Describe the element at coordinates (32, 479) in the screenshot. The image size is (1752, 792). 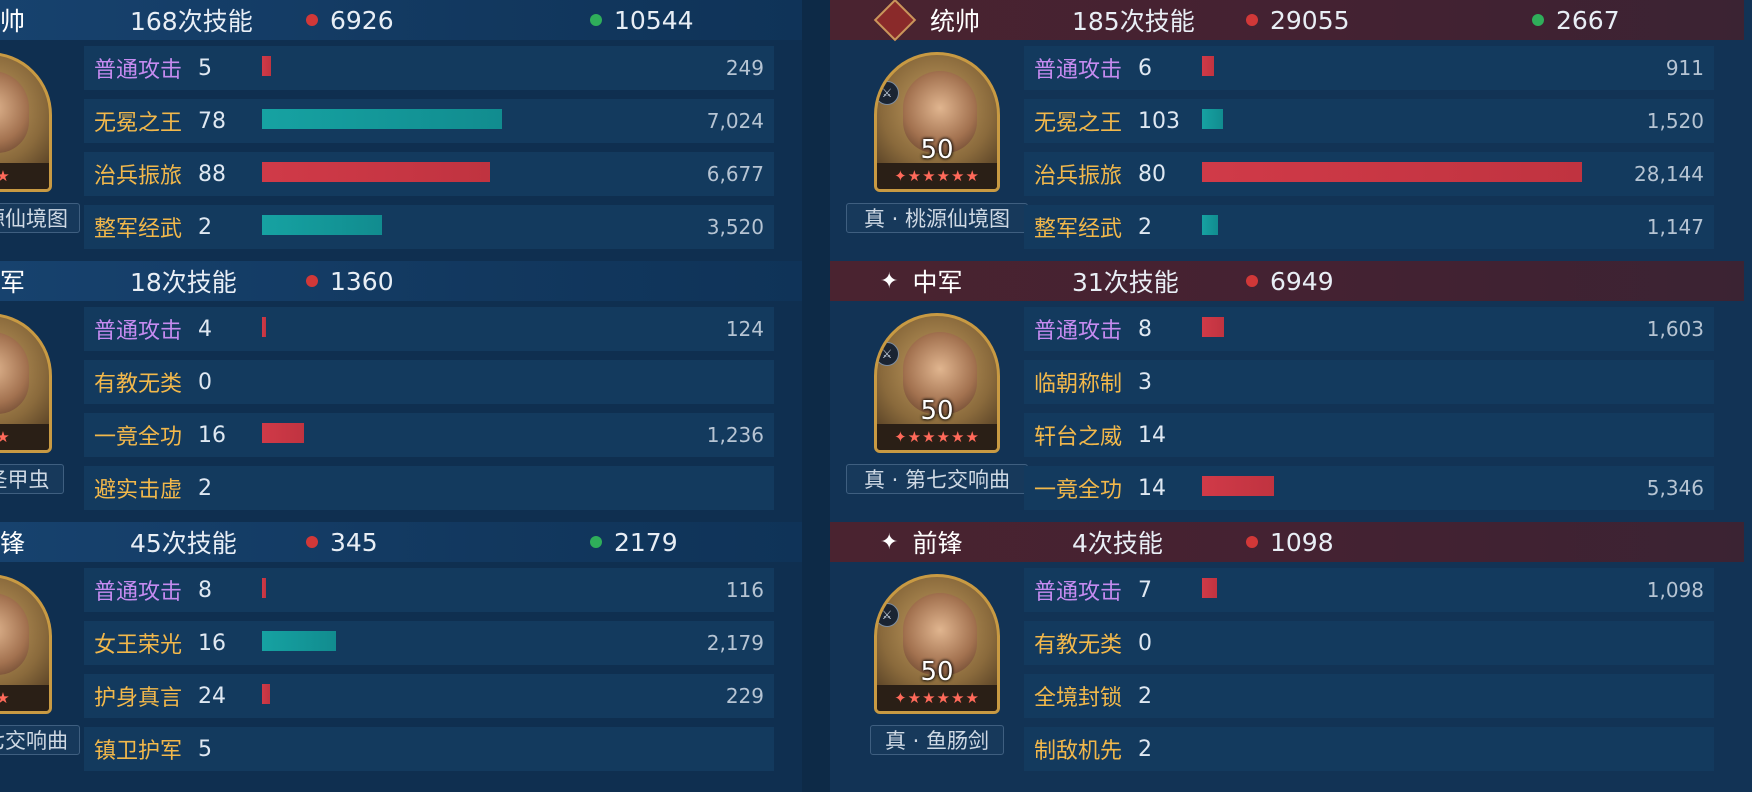
I see `treasure-nameplate: 圣甲虫` at that location.